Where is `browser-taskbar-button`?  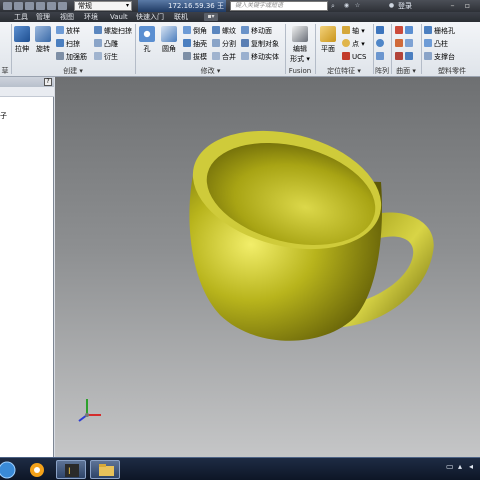
browser-taskbar-button is located at coordinates (37, 469).